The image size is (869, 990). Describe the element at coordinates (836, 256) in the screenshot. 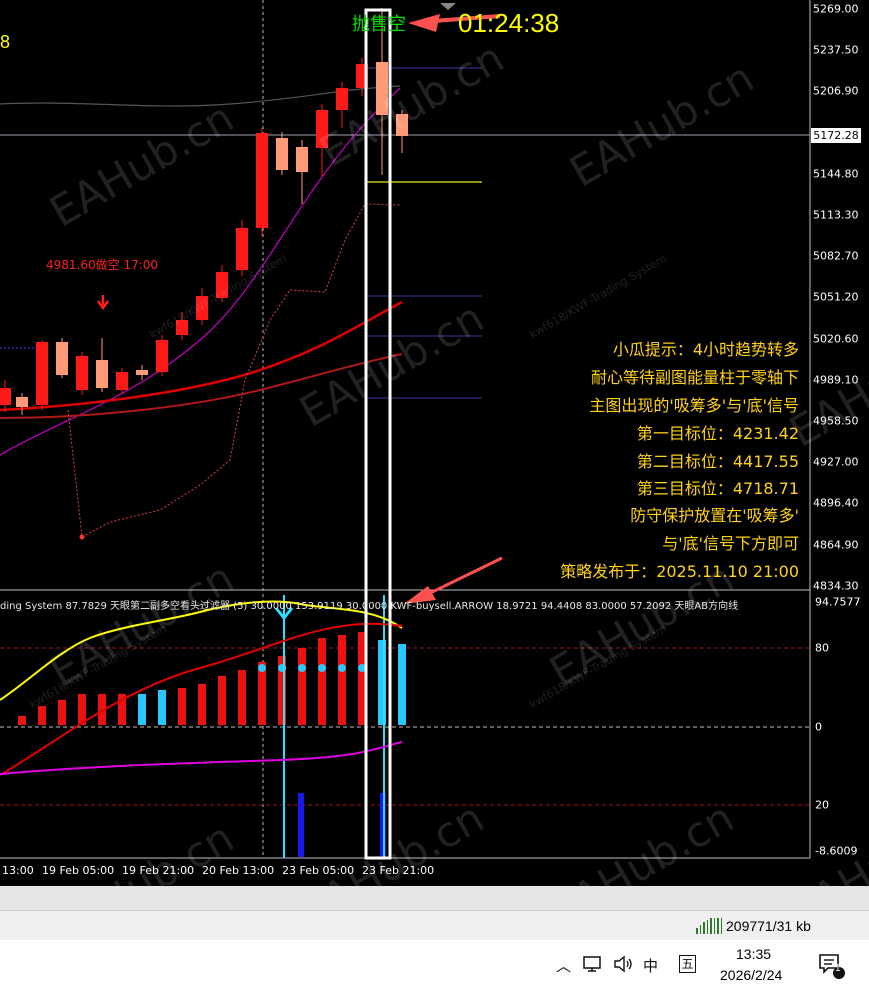

I see `y-axis-label: 5082.70` at that location.